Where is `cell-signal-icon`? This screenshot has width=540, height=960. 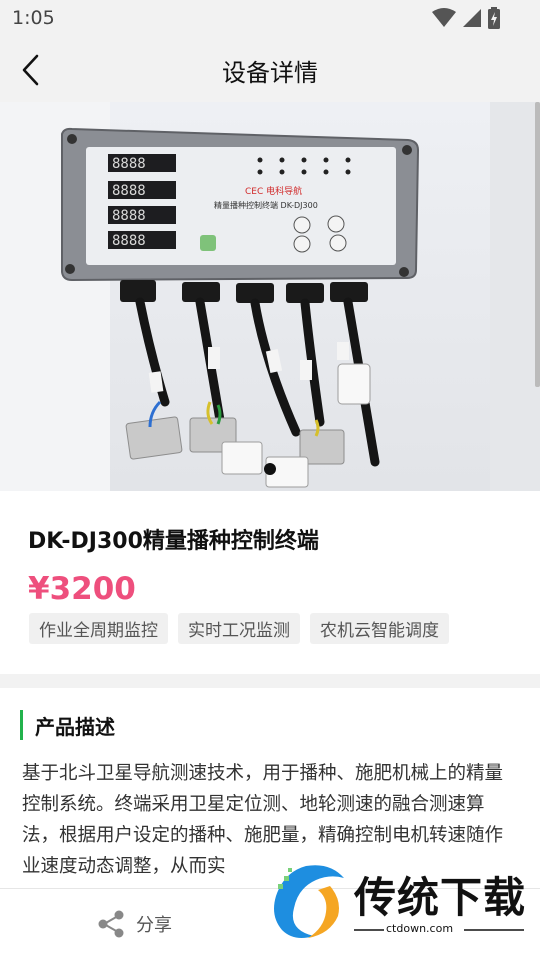
cell-signal-icon is located at coordinates (472, 18).